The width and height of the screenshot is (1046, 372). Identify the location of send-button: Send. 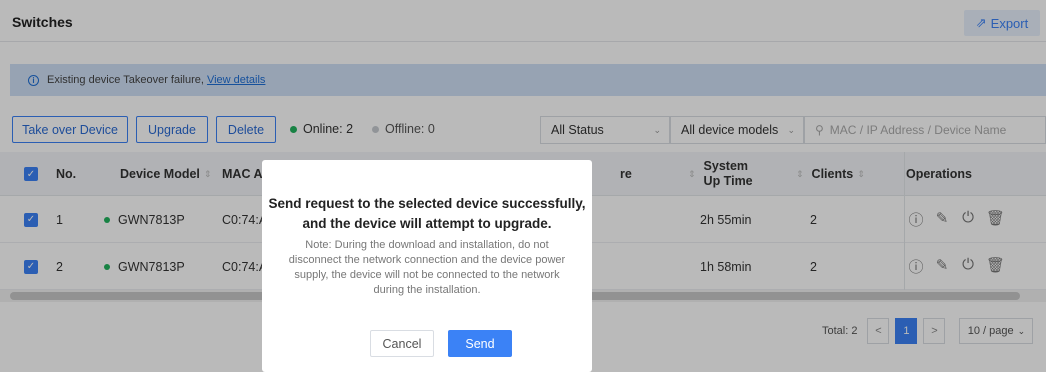
(480, 343).